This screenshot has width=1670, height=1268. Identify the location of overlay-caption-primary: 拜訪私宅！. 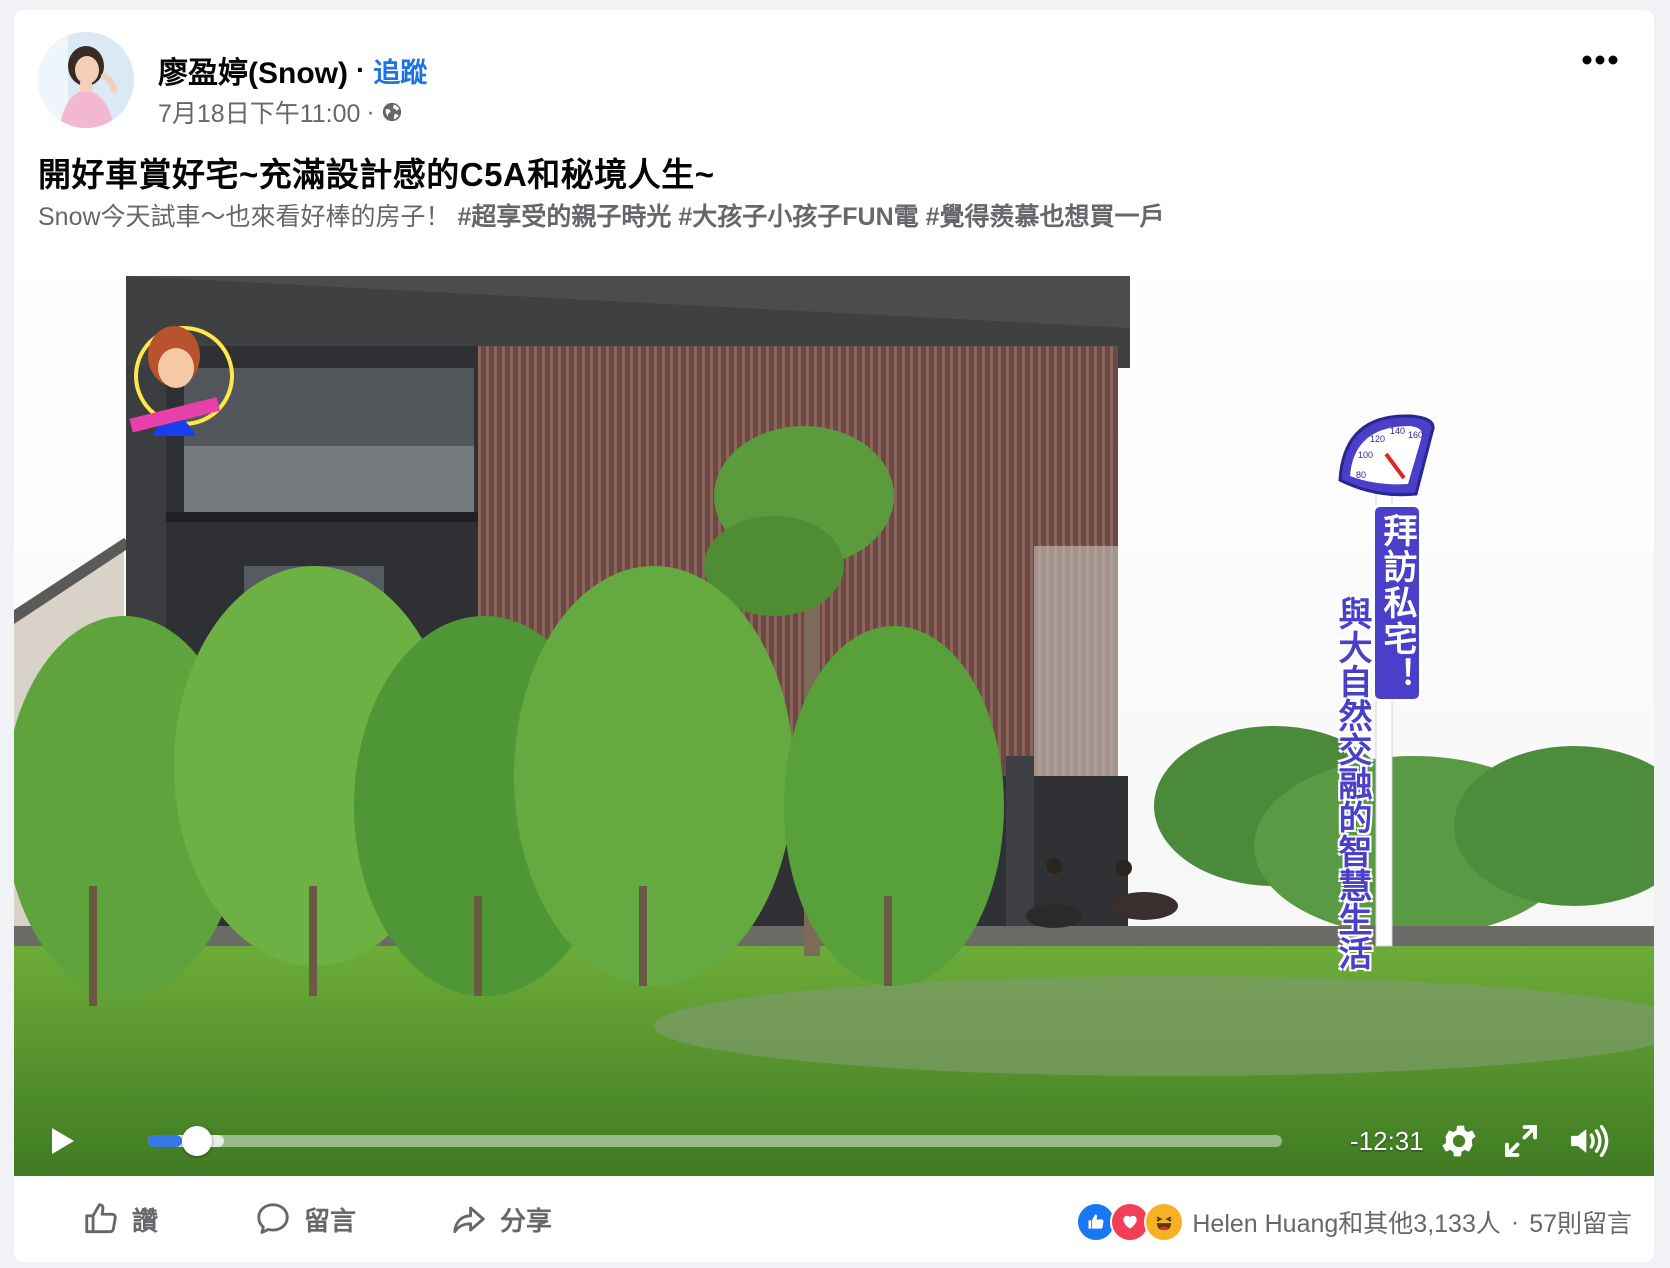
(1397, 603).